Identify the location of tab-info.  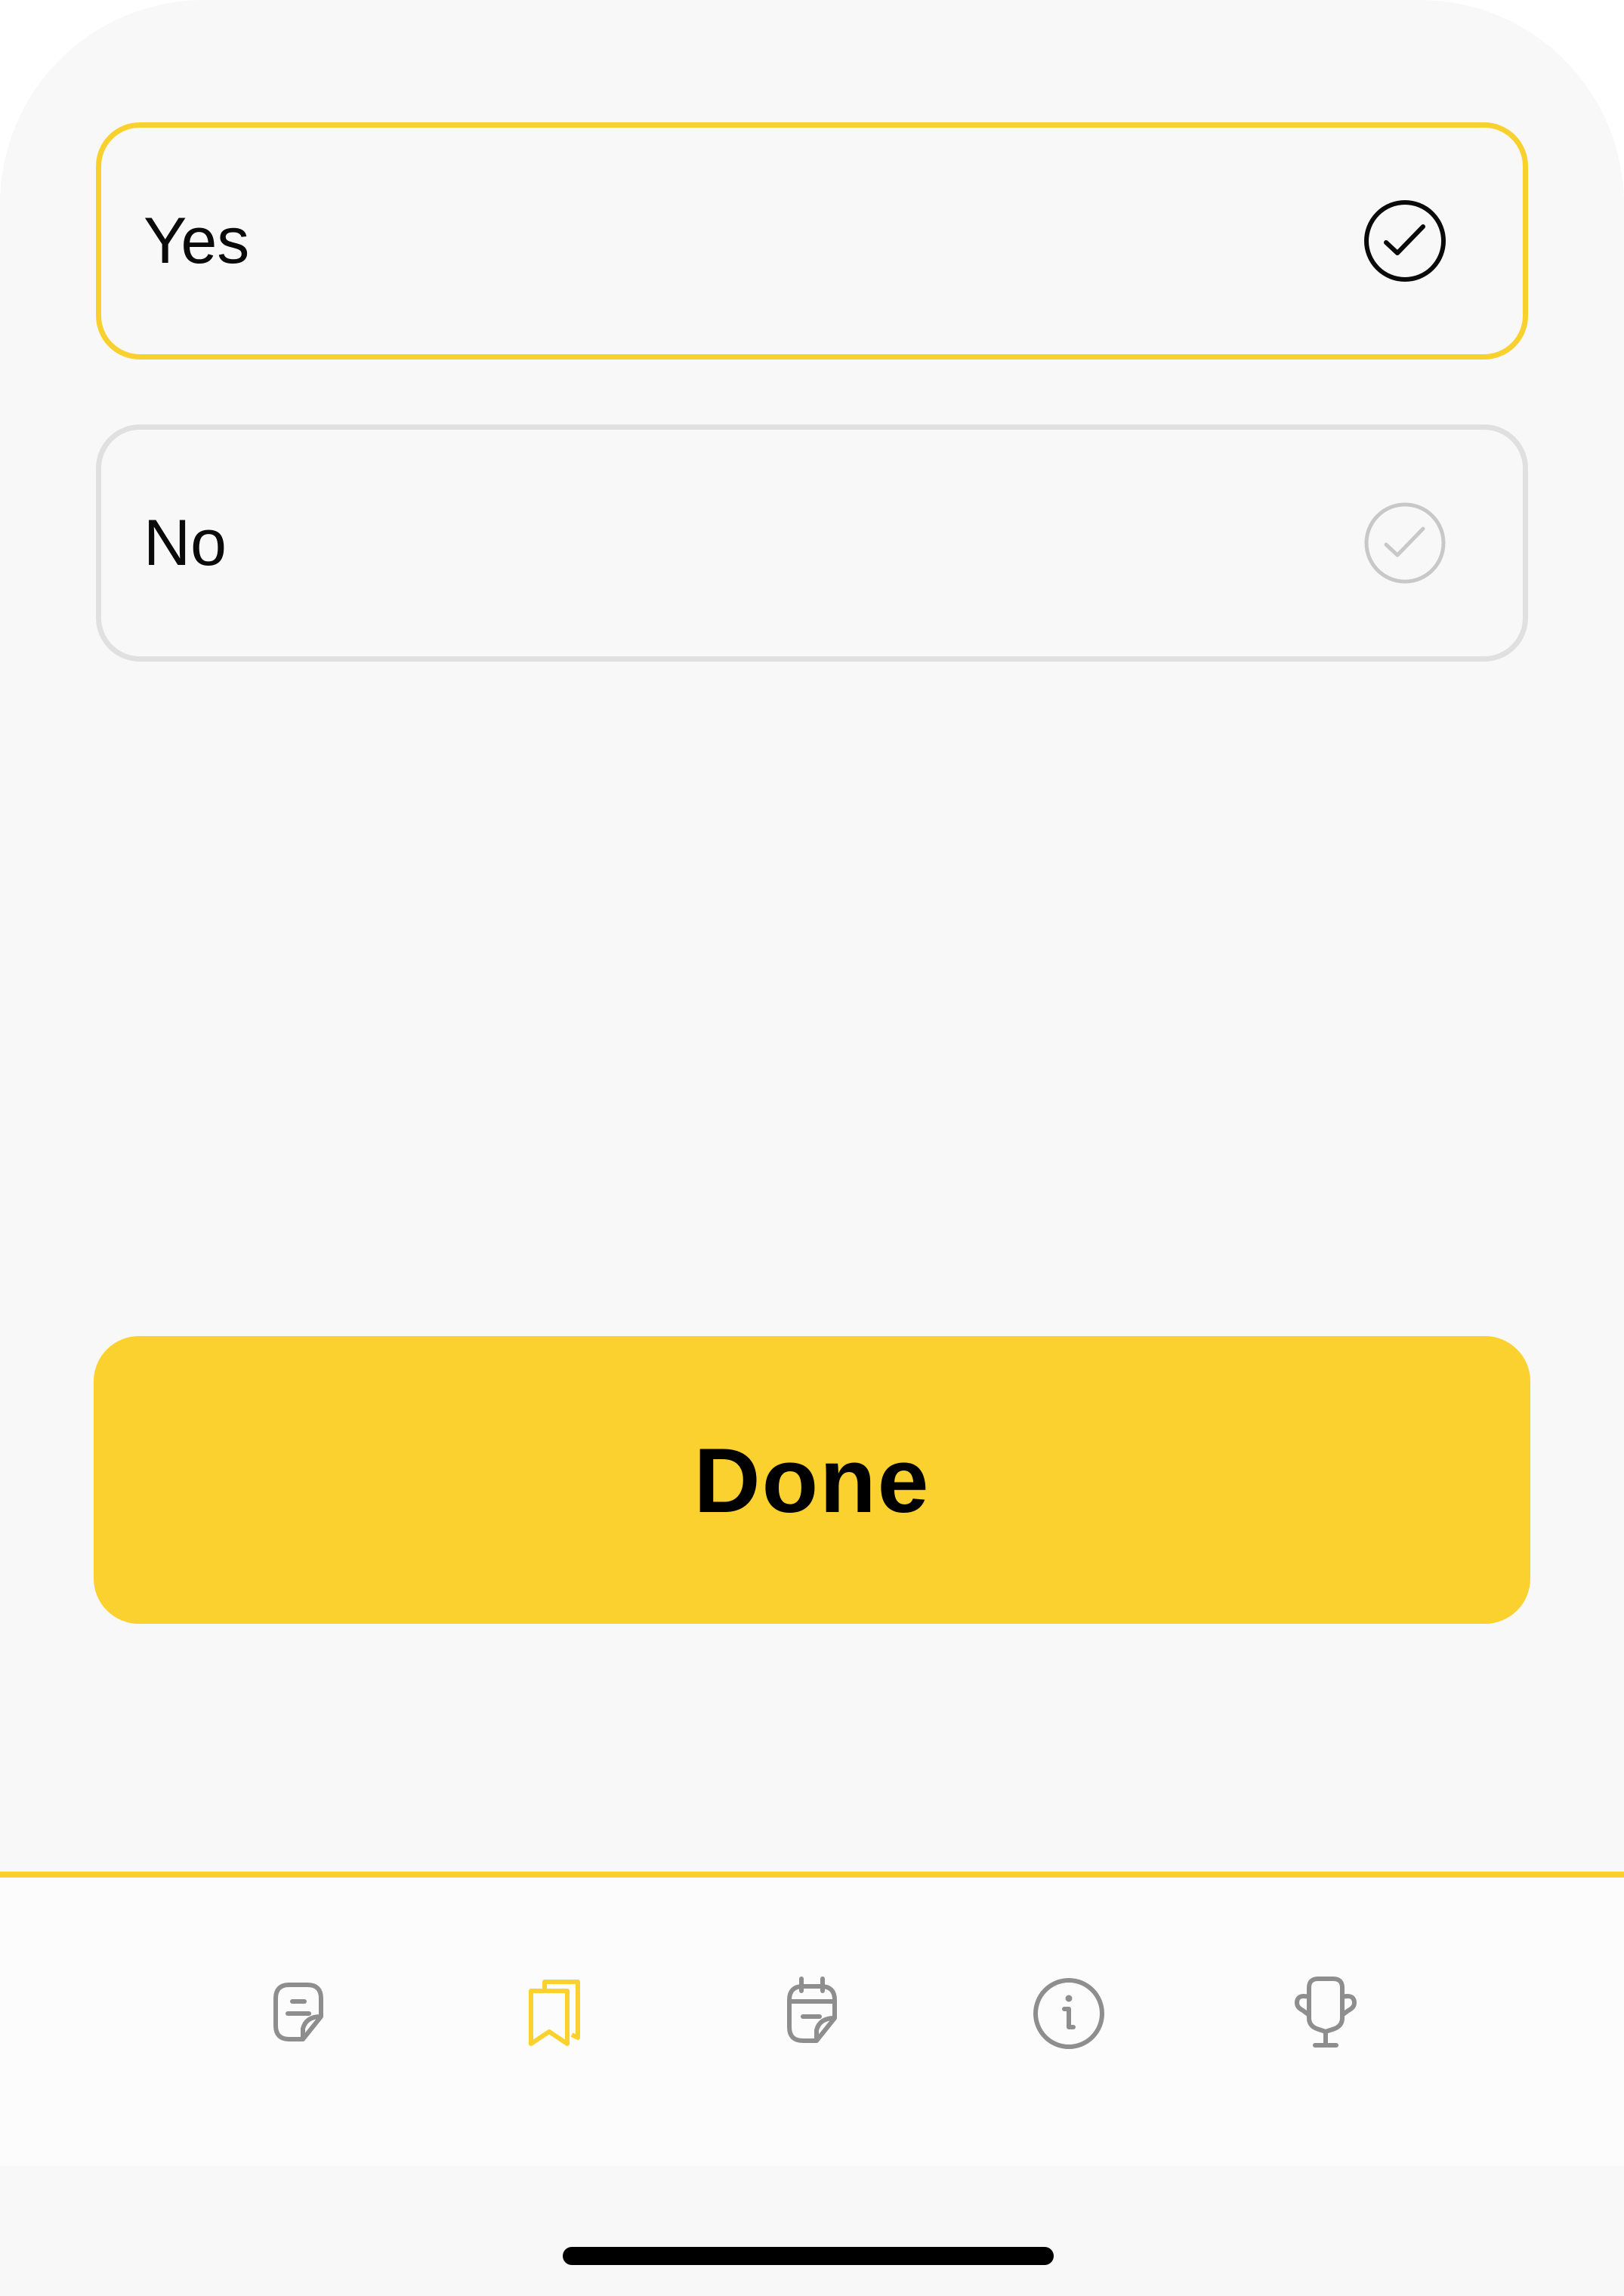
(1068, 2013).